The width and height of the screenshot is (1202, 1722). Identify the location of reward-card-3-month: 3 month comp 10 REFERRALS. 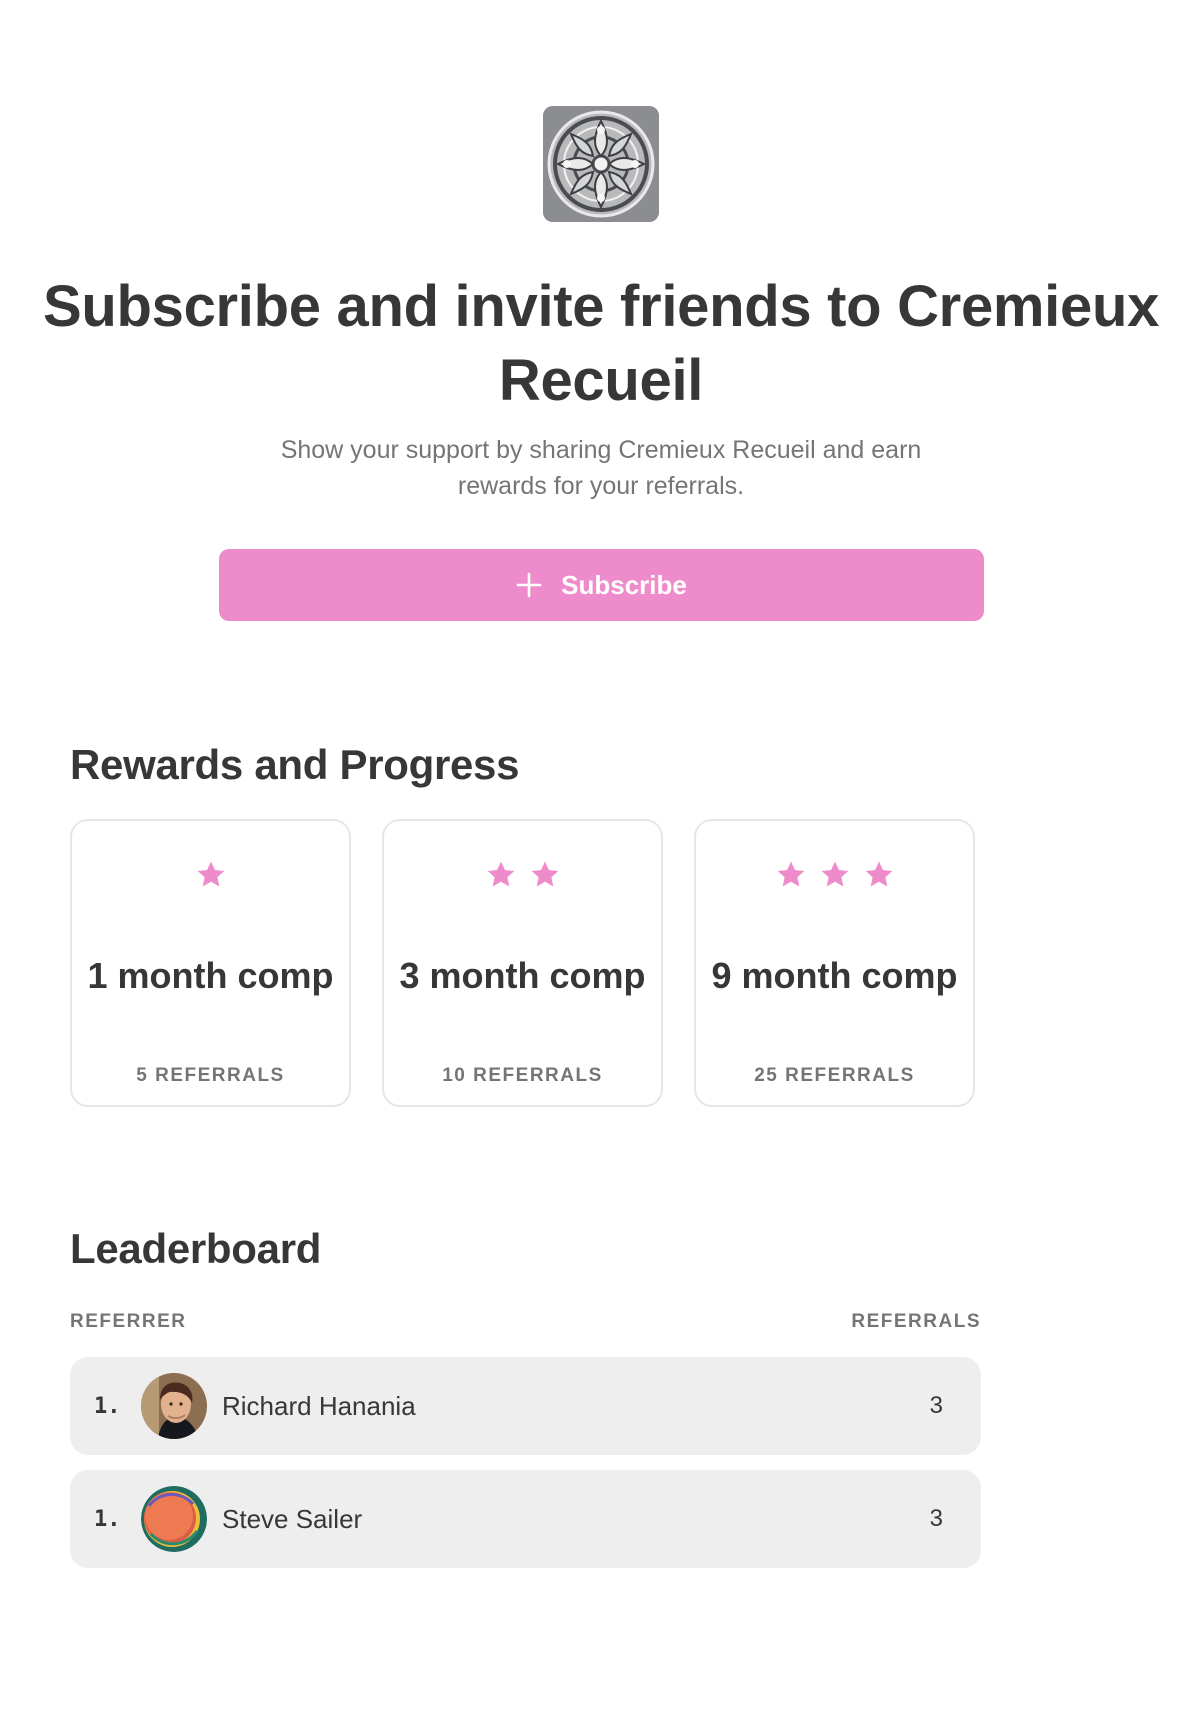
(522, 963).